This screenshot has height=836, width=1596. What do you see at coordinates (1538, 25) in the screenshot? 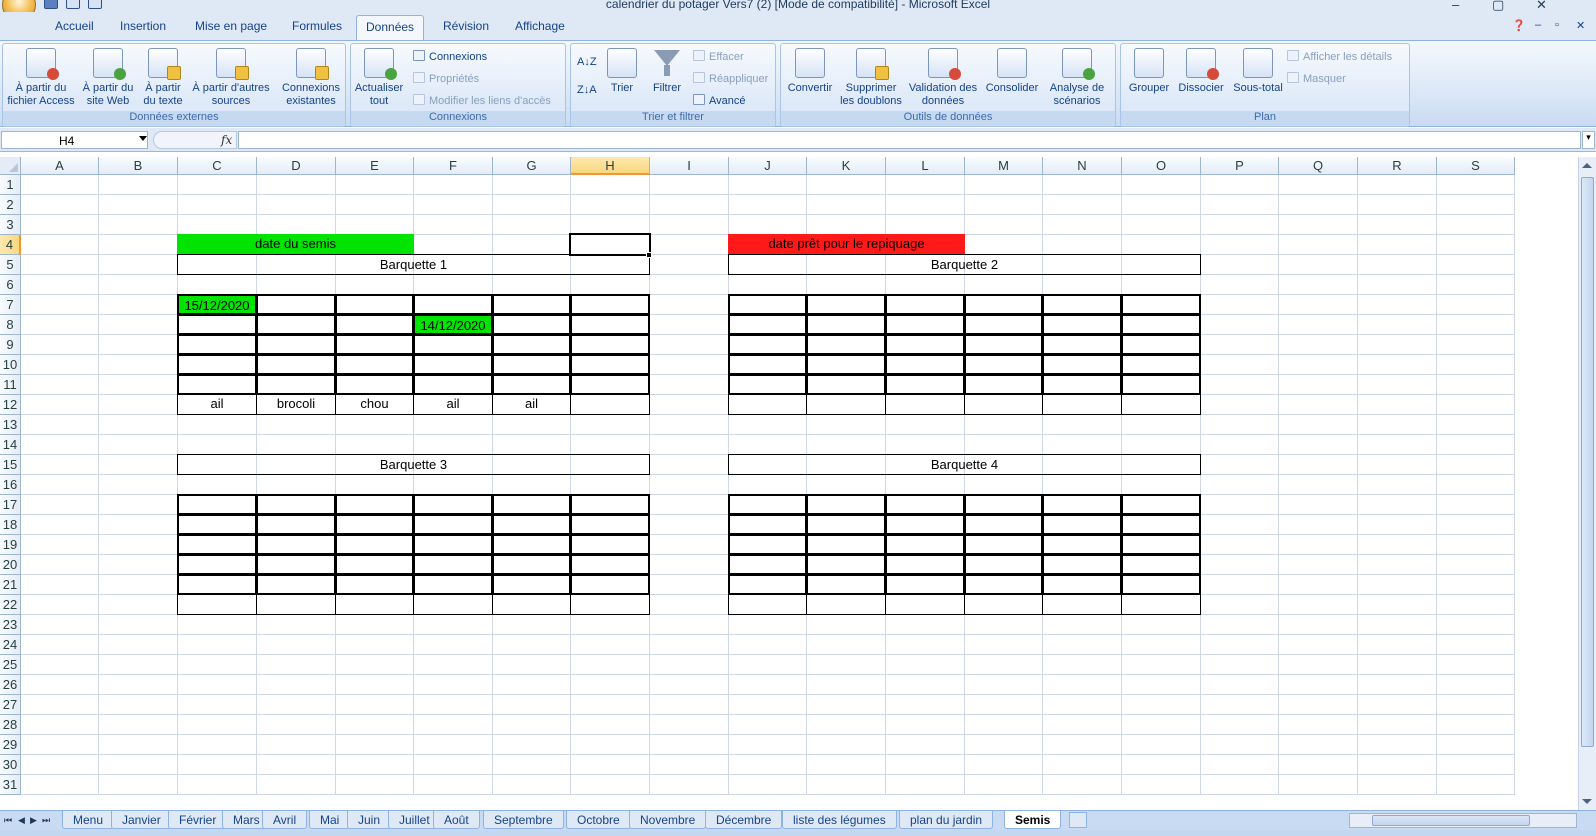
I see `ribbon-minimize-icon: –` at bounding box center [1538, 25].